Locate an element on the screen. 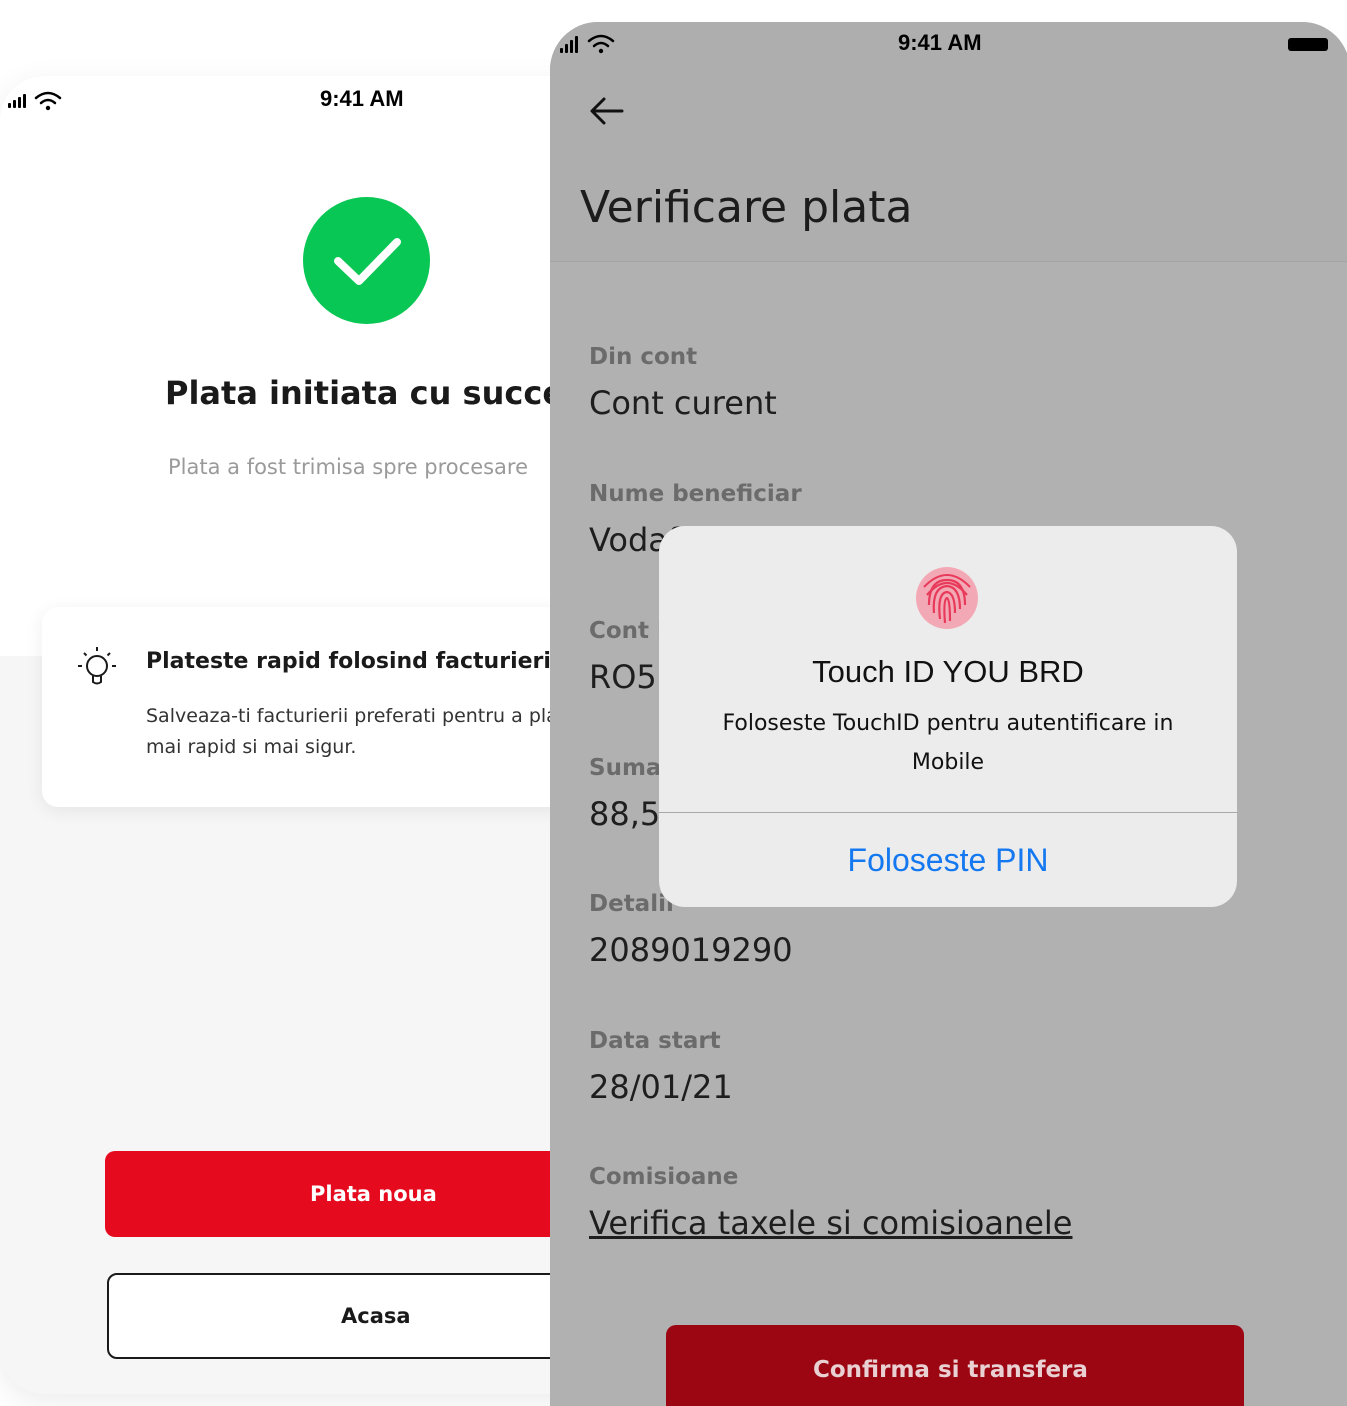 The height and width of the screenshot is (1406, 1347). fingerprint-icon is located at coordinates (947, 598).